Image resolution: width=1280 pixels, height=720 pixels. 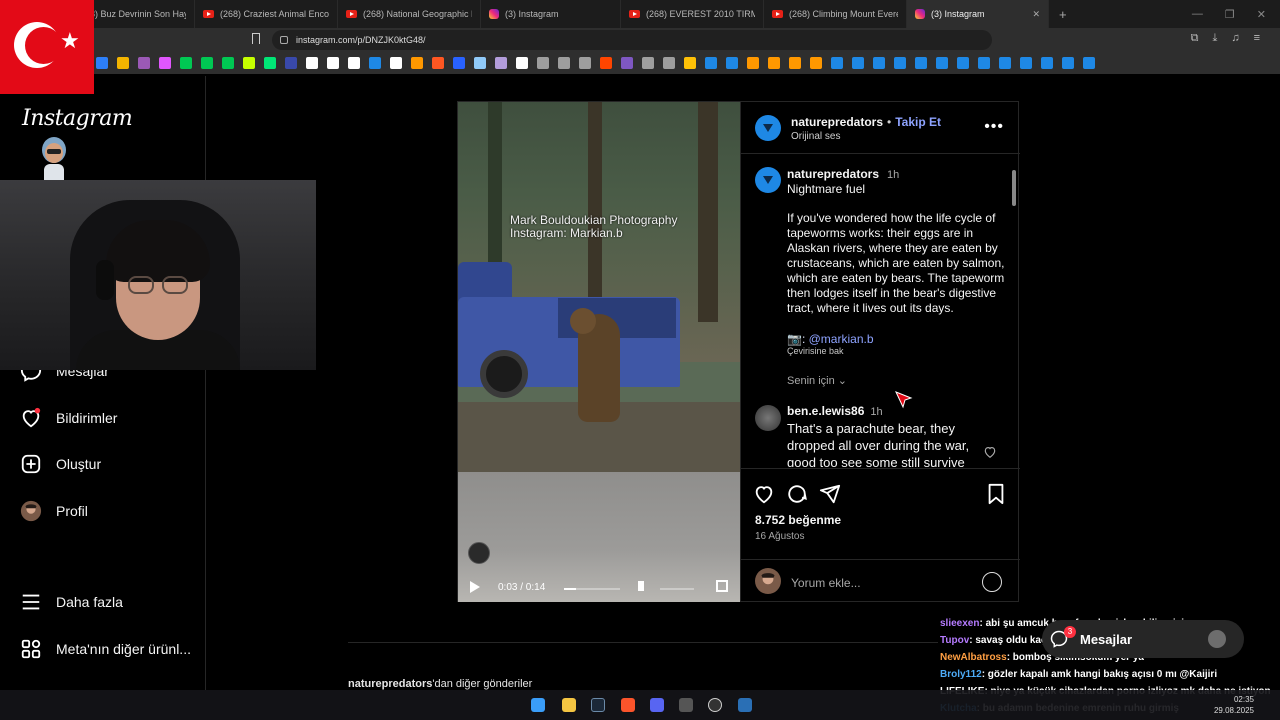 What do you see at coordinates (256, 38) in the screenshot?
I see `bookmark-page-icon` at bounding box center [256, 38].